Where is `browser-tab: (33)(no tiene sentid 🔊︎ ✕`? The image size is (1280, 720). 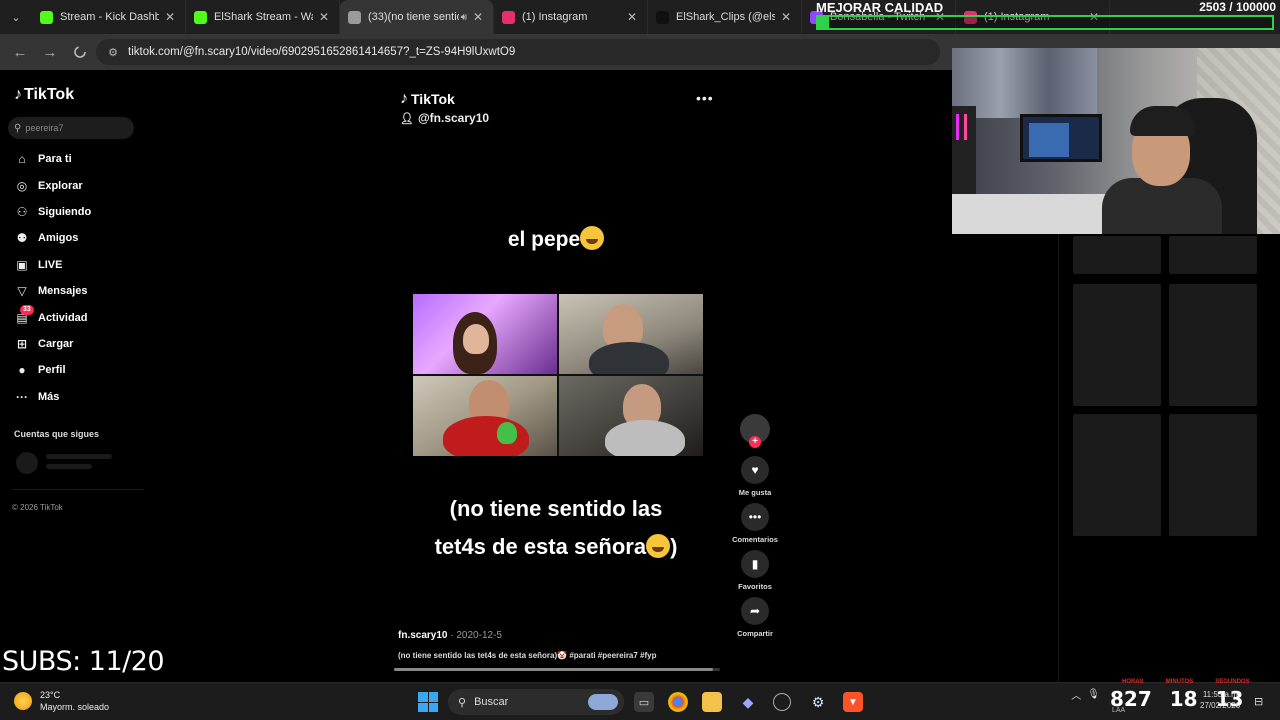 browser-tab: (33)(no tiene sentid 🔊︎ ✕ is located at coordinates (417, 17).